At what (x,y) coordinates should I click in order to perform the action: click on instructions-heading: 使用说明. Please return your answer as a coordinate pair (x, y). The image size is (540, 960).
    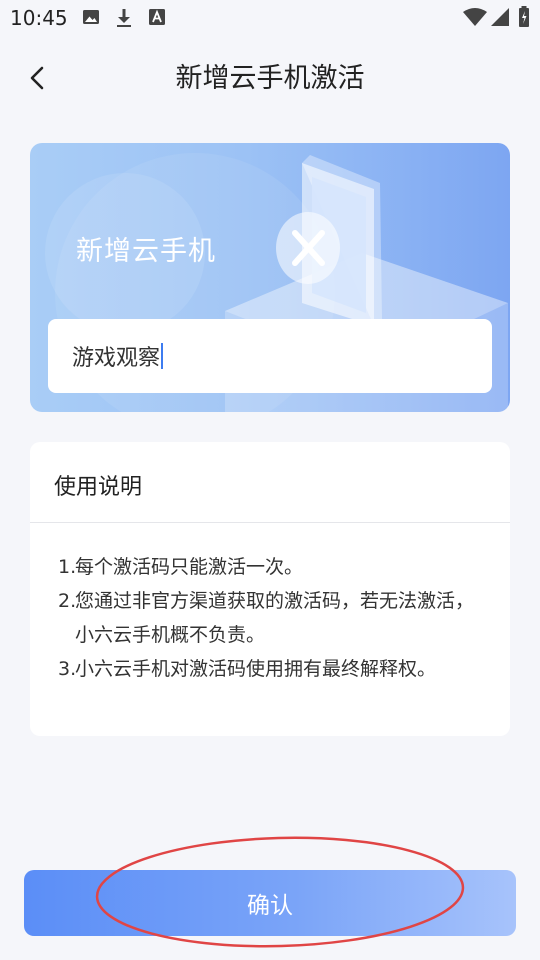
    Looking at the image, I should click on (98, 487).